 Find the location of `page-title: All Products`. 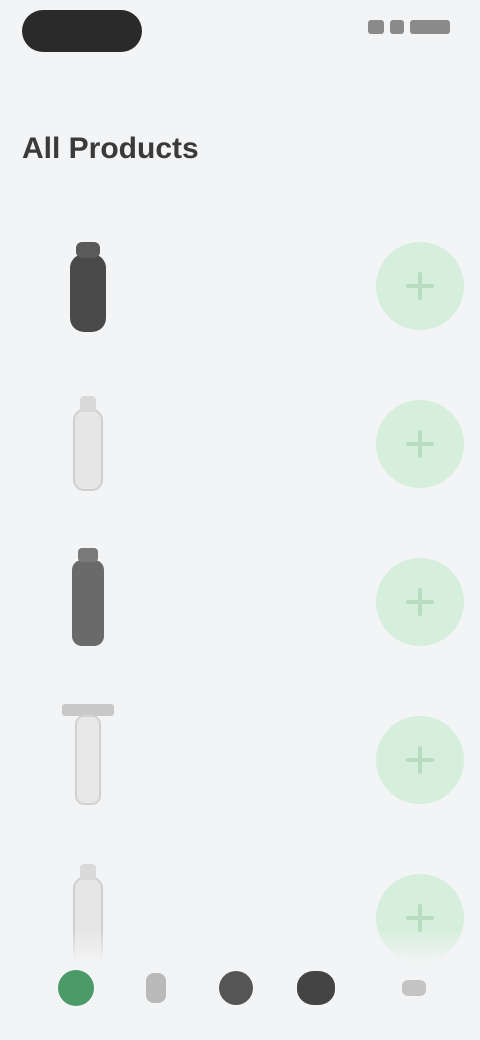

page-title: All Products is located at coordinates (110, 148).